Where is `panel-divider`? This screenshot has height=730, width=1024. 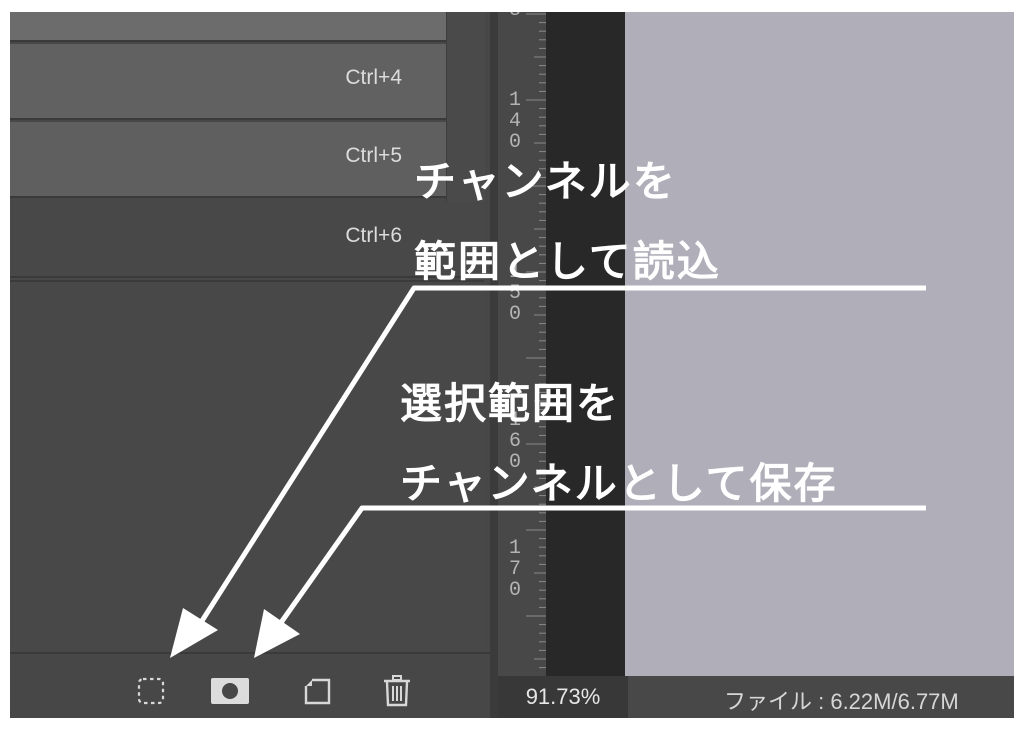
panel-divider is located at coordinates (247, 281).